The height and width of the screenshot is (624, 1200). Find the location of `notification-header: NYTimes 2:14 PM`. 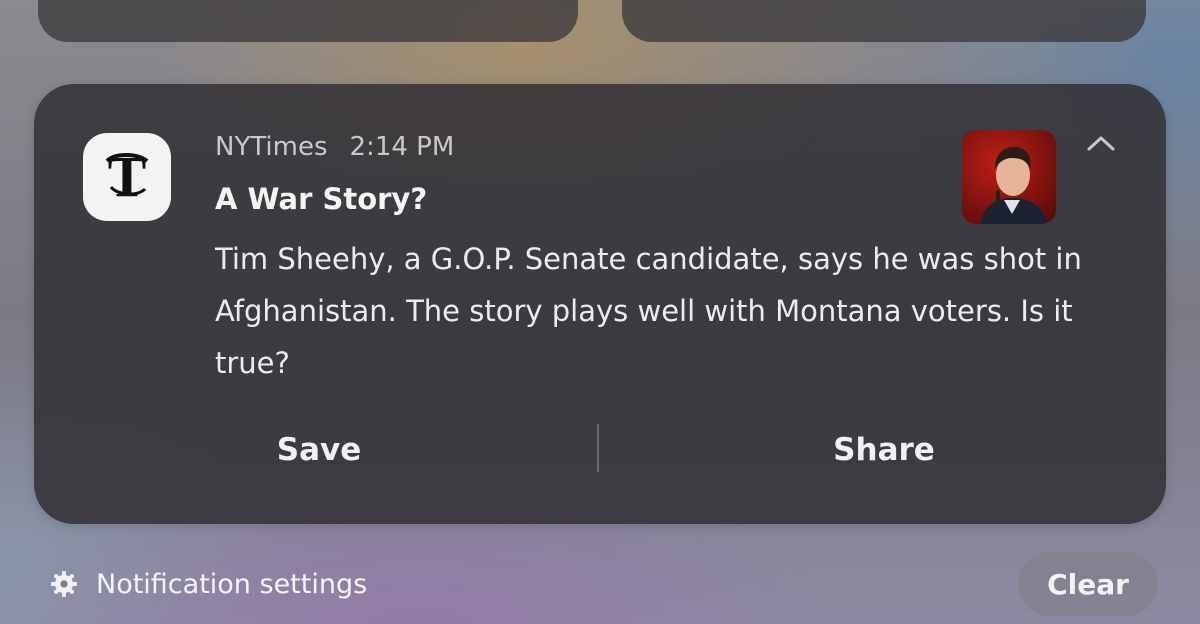

notification-header: NYTimes 2:14 PM is located at coordinates (334, 147).